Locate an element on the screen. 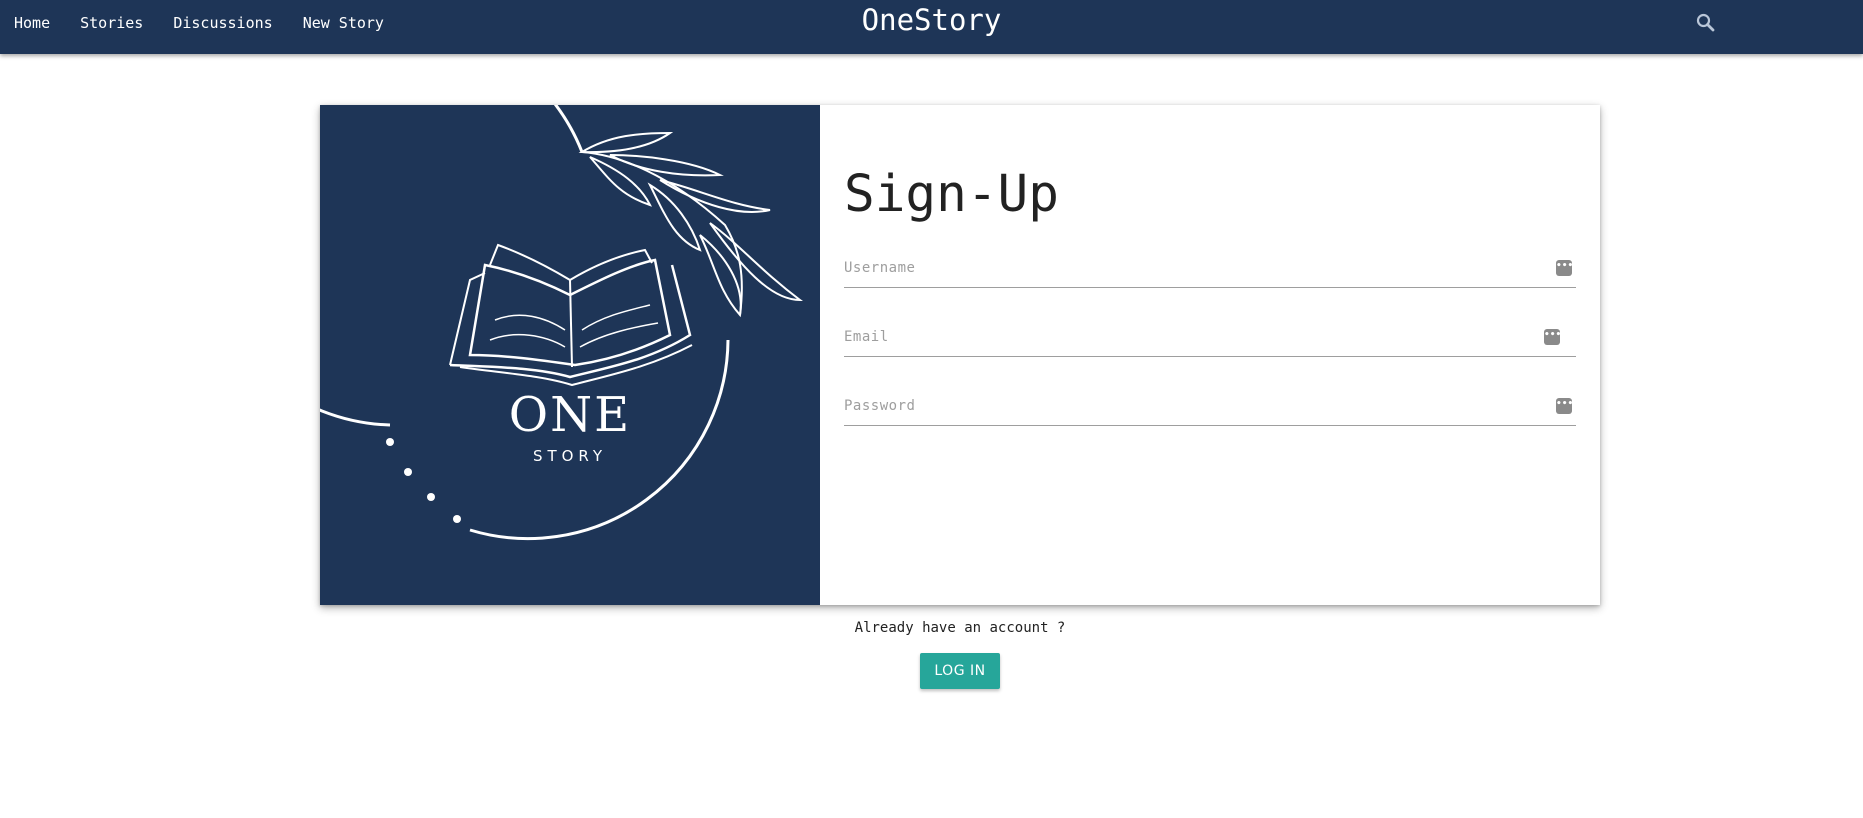  password-field-wrapper: ••• is located at coordinates (1210, 408).